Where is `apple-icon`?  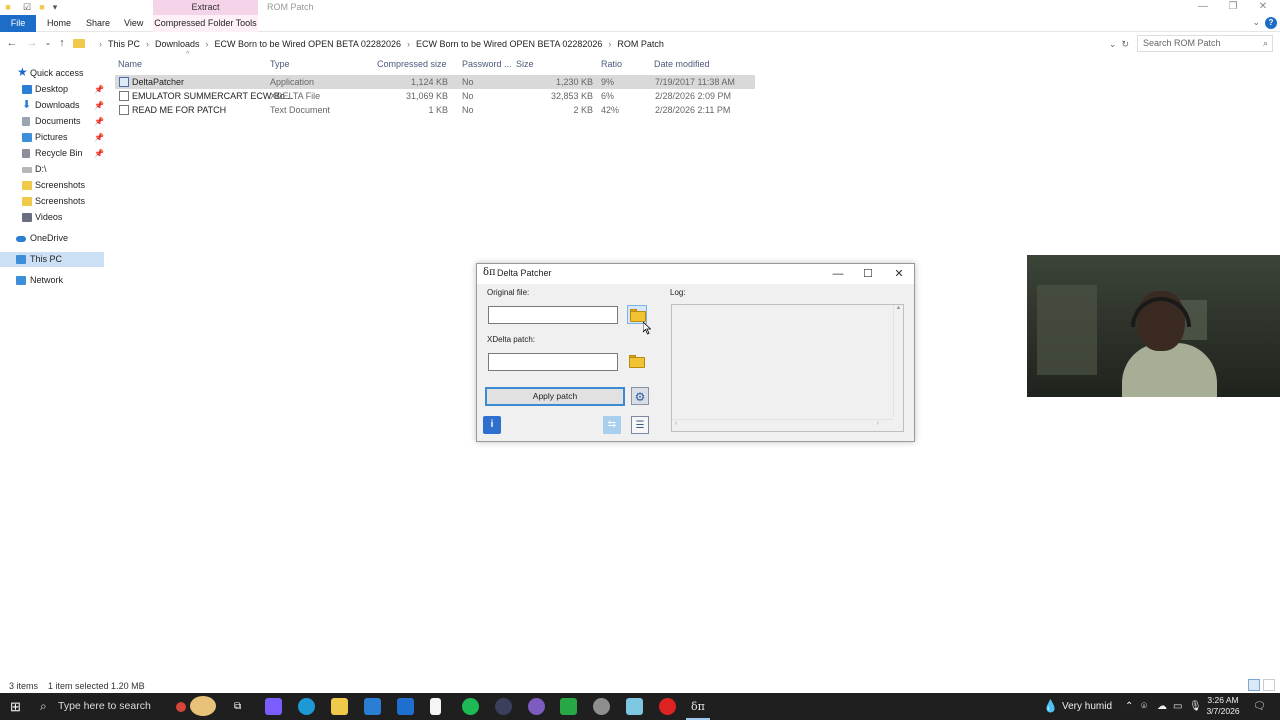
apple-icon is located at coordinates (181, 707).